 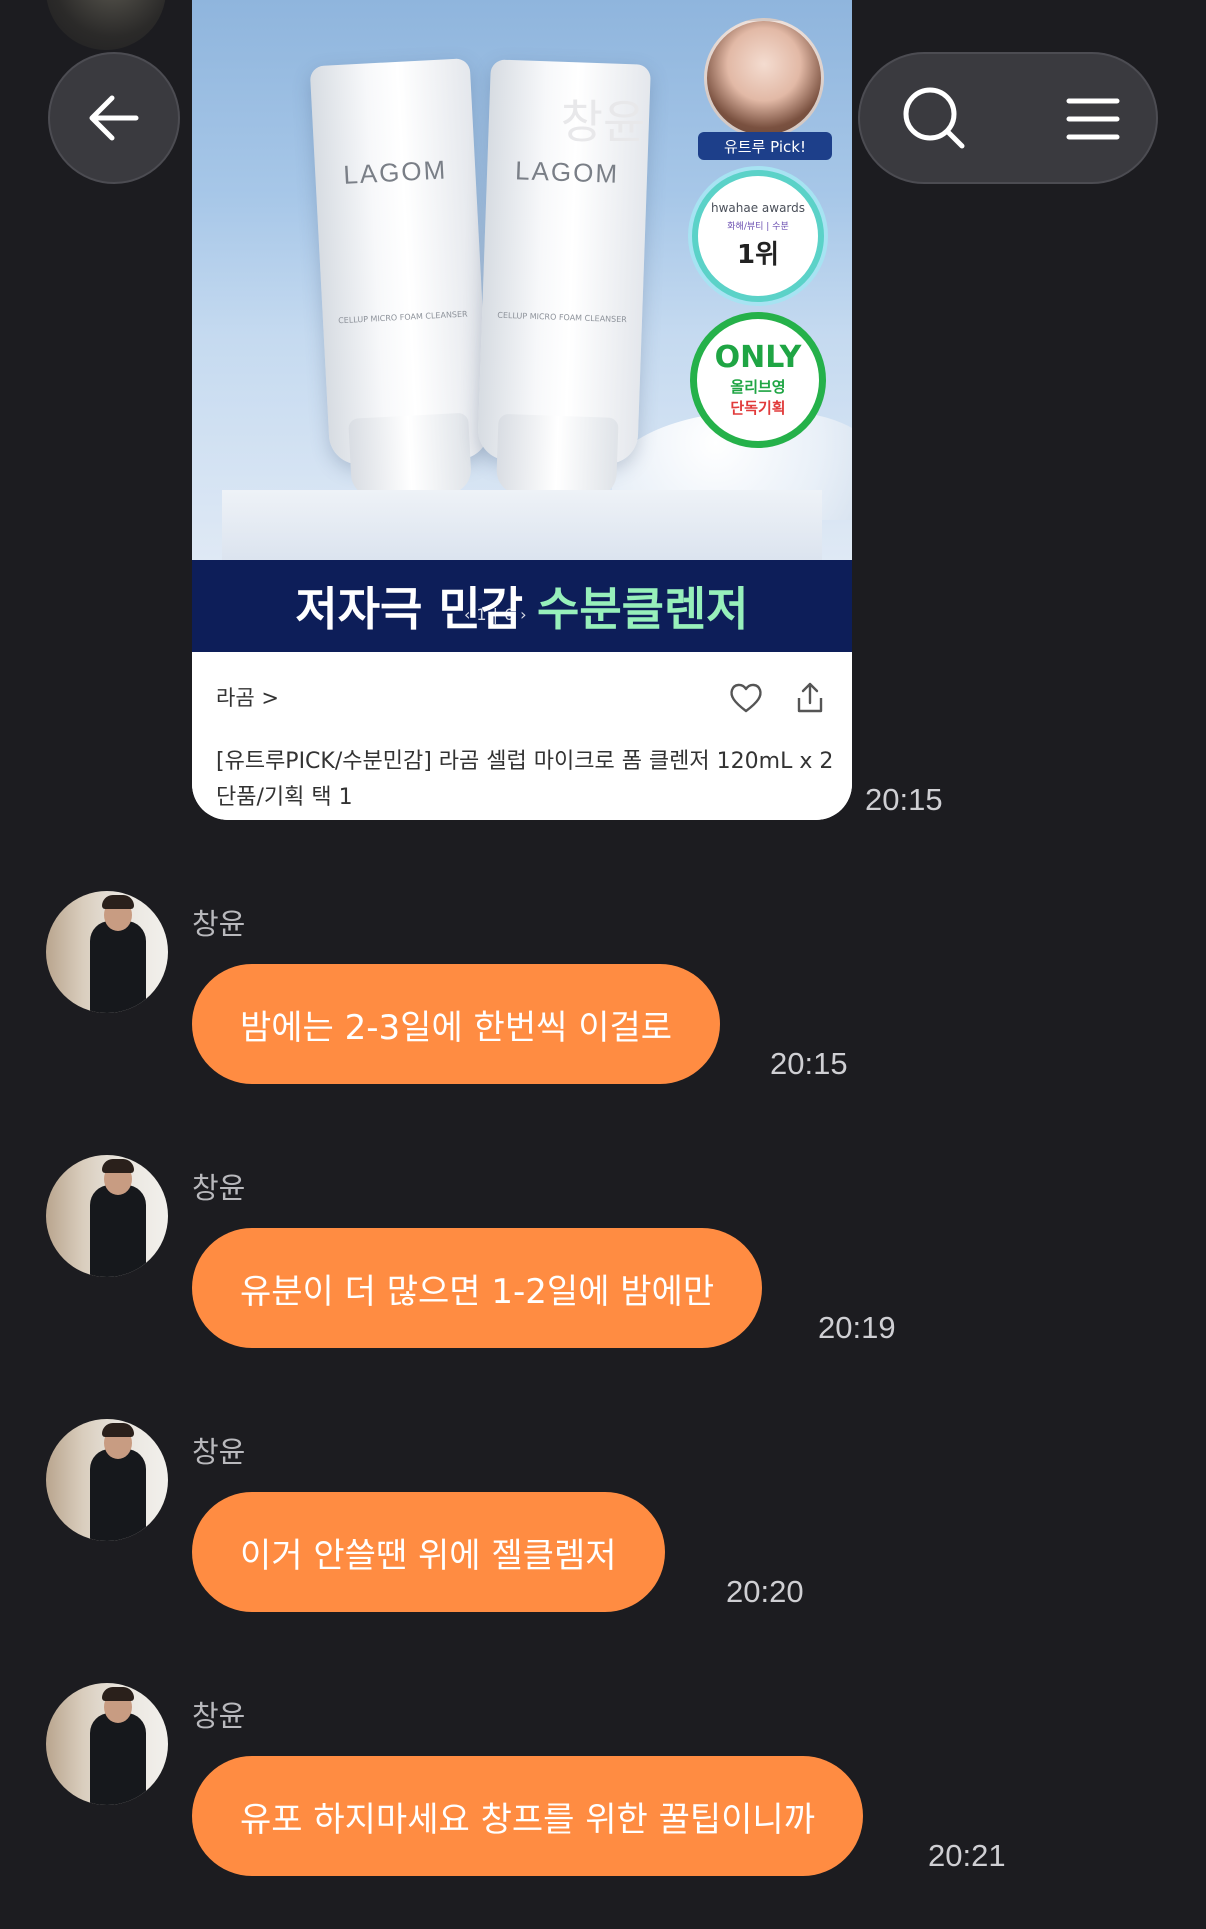 I want to click on message-time: 20:20, so click(x=765, y=1591).